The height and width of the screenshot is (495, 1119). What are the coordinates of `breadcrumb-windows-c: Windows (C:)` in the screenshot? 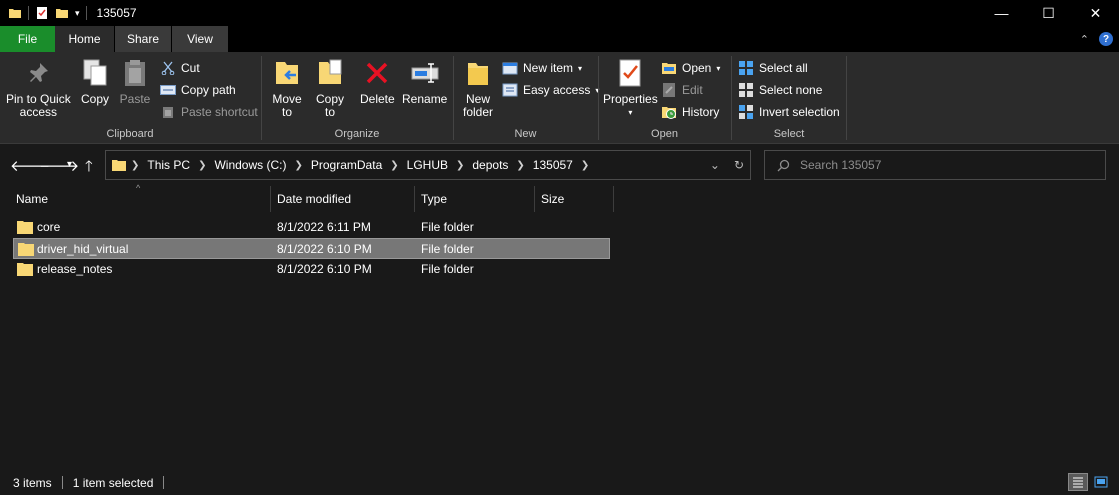 It's located at (250, 165).